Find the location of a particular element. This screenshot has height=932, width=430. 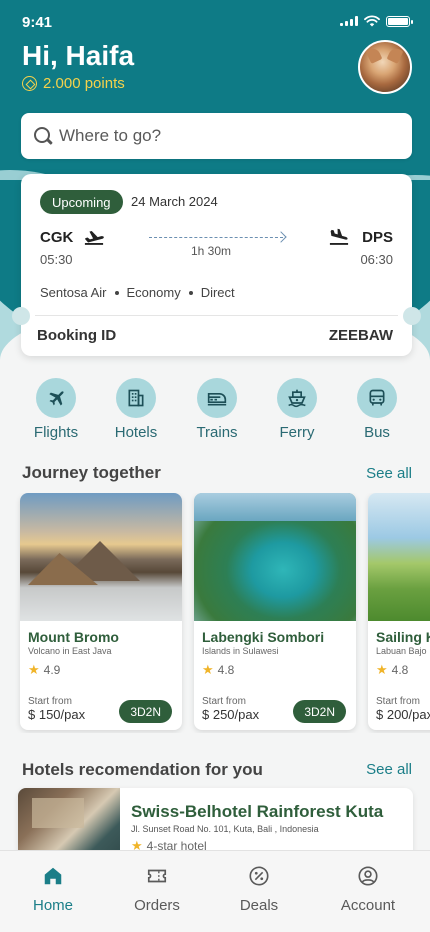

ship-icon is located at coordinates (297, 398).